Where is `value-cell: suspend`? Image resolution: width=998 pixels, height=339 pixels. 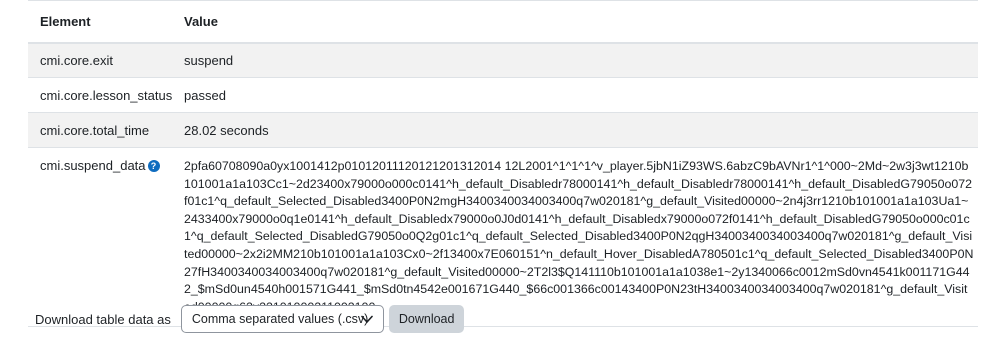 value-cell: suspend is located at coordinates (575, 60).